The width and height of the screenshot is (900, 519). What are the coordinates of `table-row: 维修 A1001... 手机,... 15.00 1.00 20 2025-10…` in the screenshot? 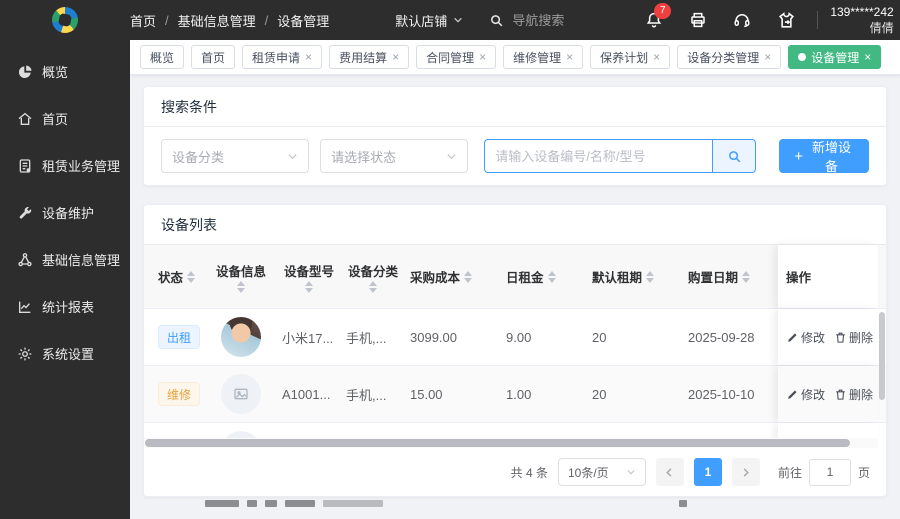 It's located at (515, 394).